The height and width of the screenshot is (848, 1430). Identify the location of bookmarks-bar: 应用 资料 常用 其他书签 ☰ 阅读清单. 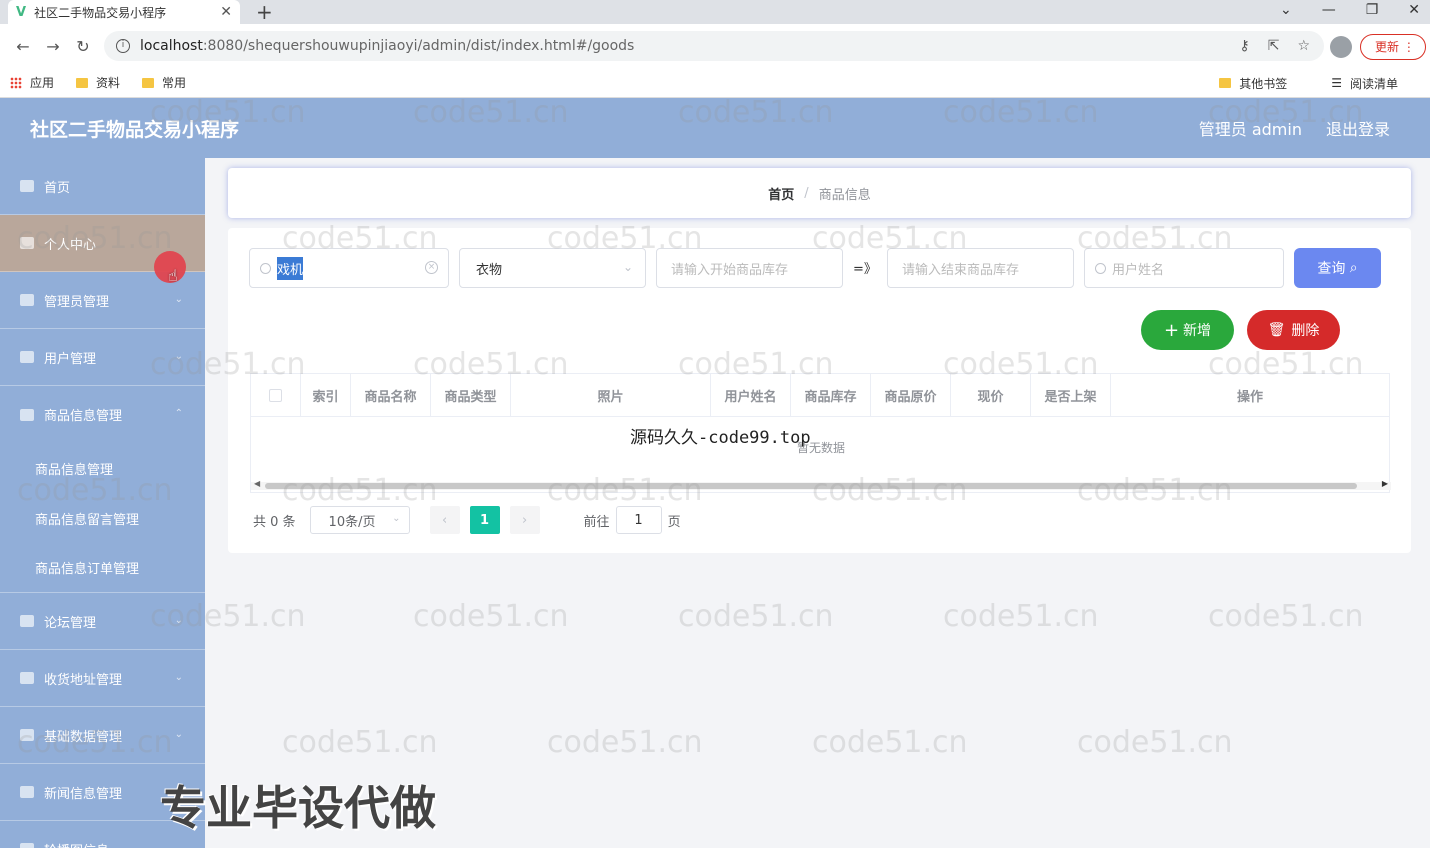
(715, 83).